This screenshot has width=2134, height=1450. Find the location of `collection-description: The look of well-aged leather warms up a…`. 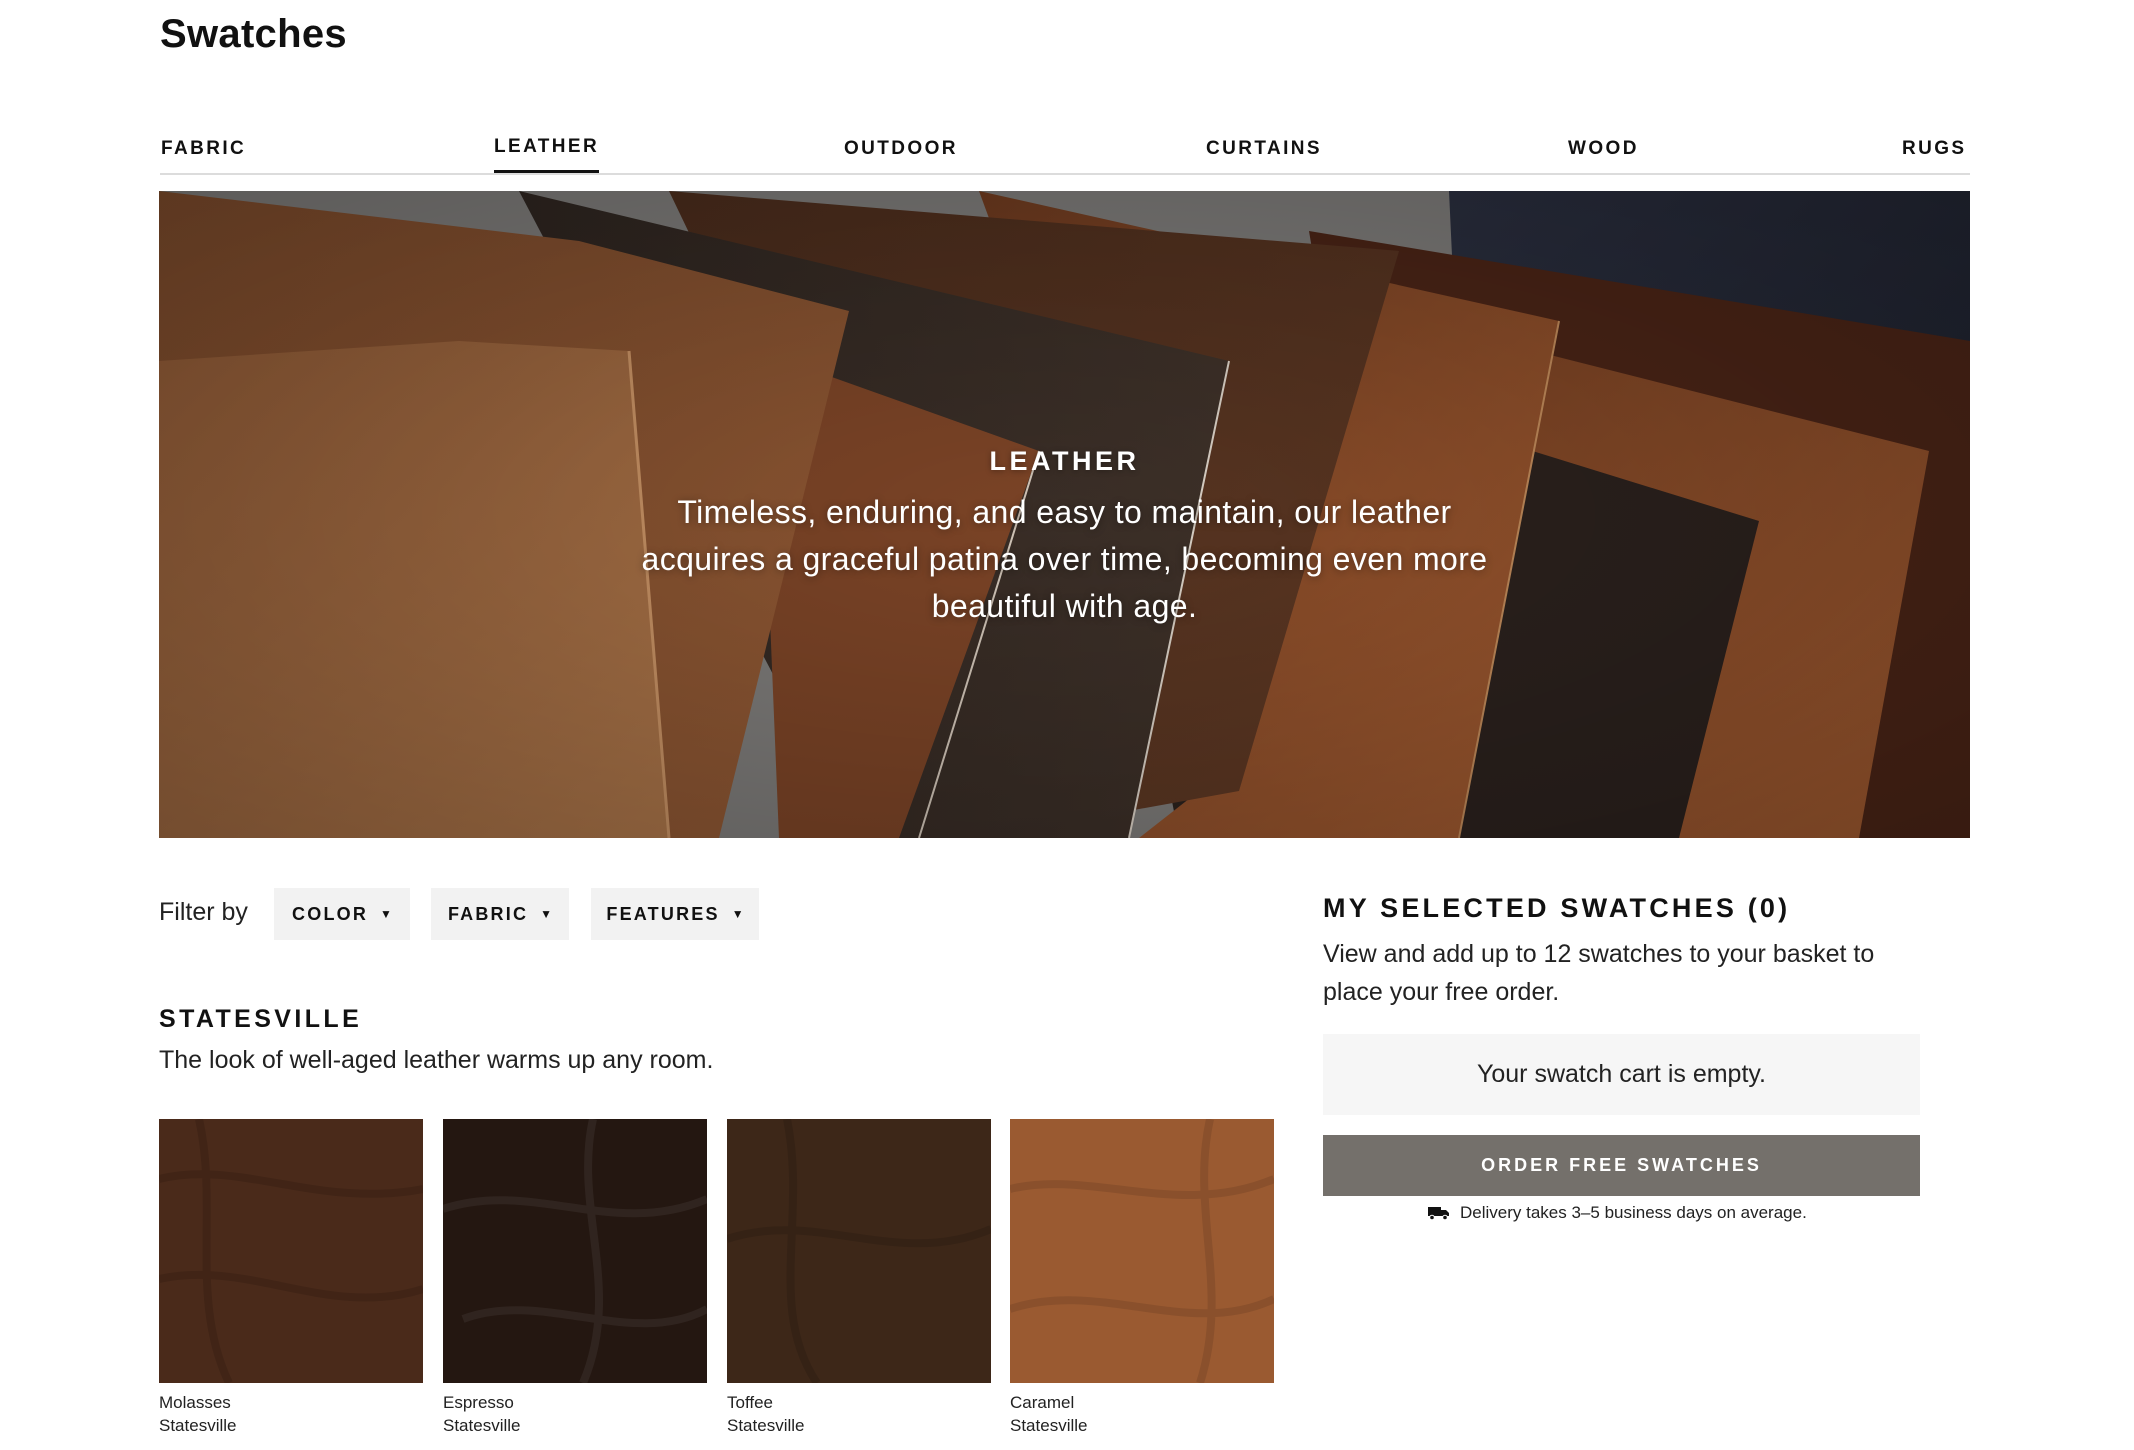

collection-description: The look of well-aged leather warms up a… is located at coordinates (436, 1060).